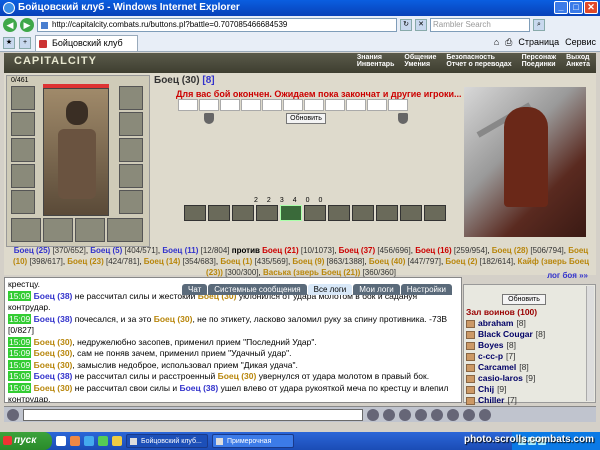 Image resolution: width=600 pixels, height=450 pixels. What do you see at coordinates (162, 261) in the screenshot?
I see `team-member: Боец (14)` at bounding box center [162, 261].